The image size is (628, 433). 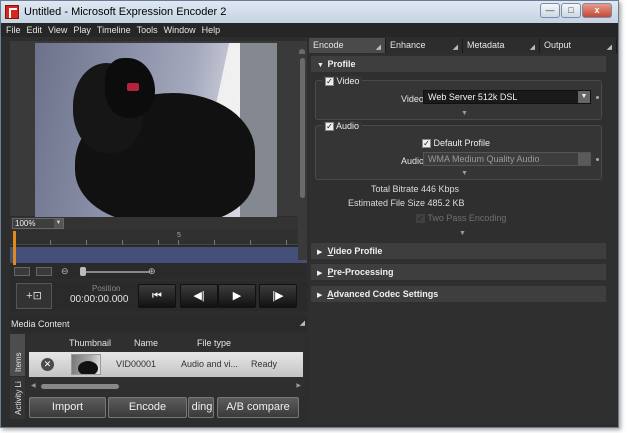 I want to click on tab-items-label: Items, so click(x=18, y=362).